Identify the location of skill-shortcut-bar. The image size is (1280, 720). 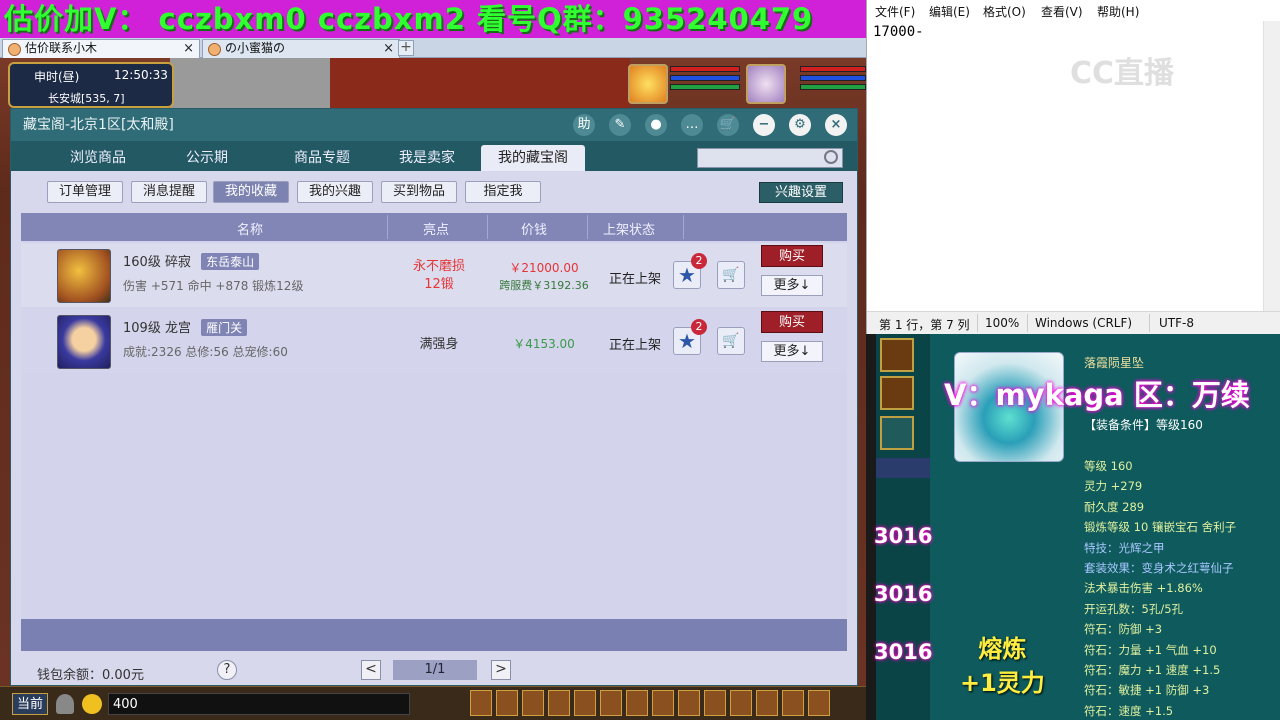
(650, 703).